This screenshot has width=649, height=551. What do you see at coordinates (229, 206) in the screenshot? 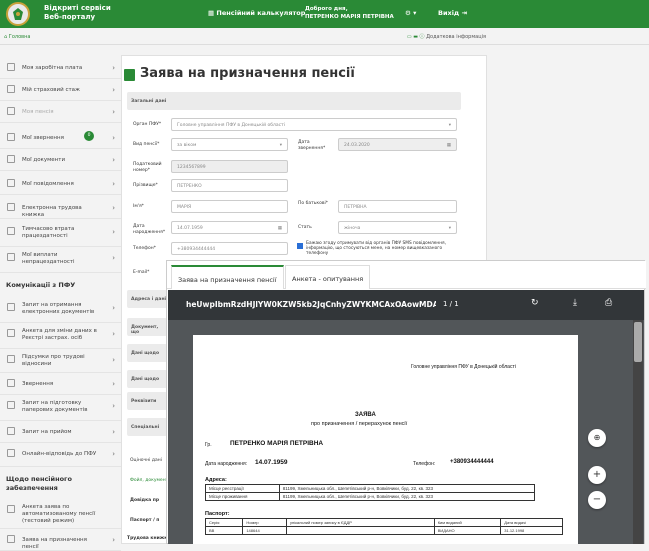
I see `name-field: МАРІЯ` at bounding box center [229, 206].